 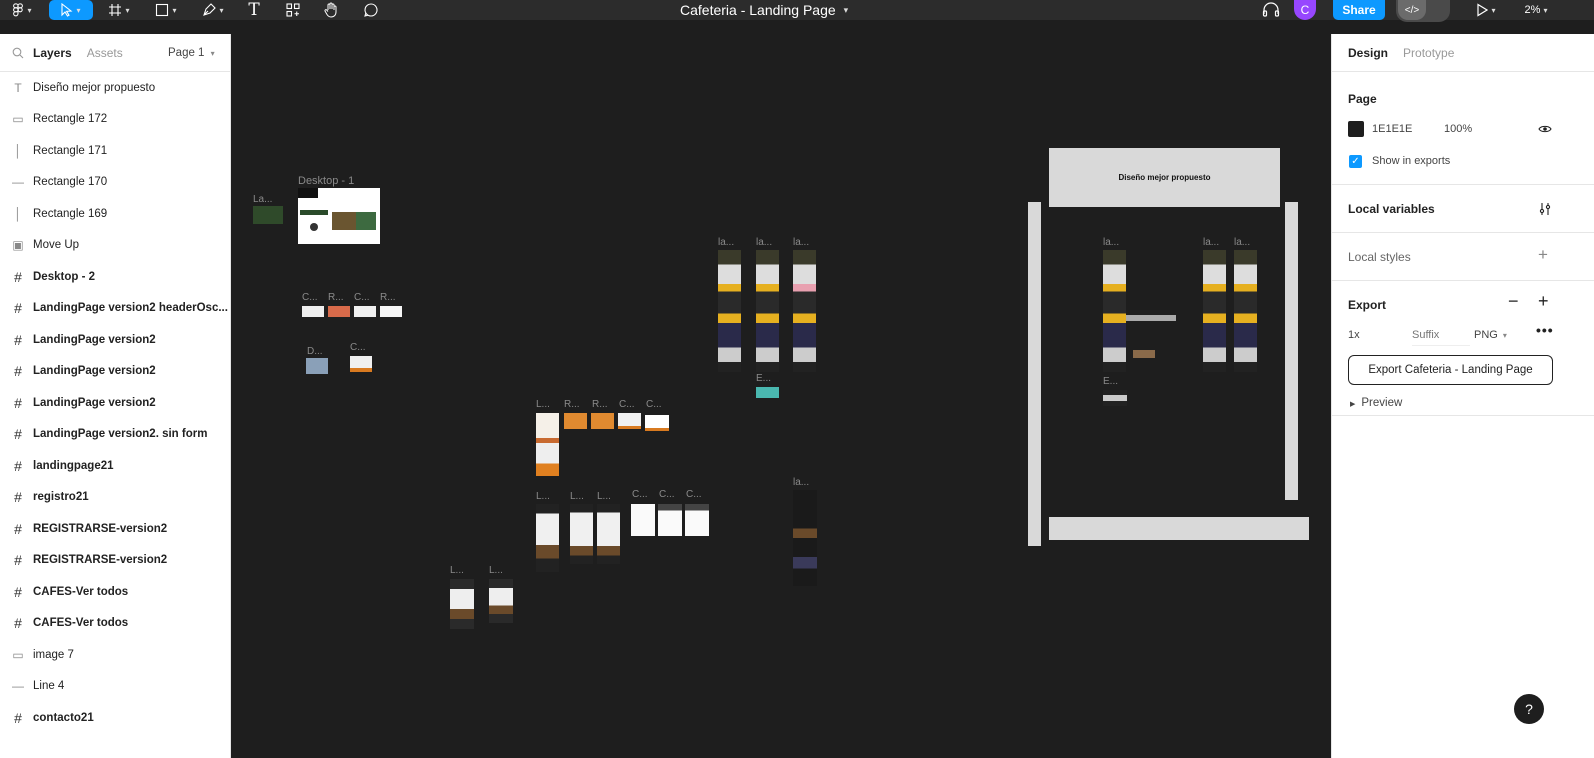 What do you see at coordinates (254, 10) in the screenshot?
I see `text-tool-button: T` at bounding box center [254, 10].